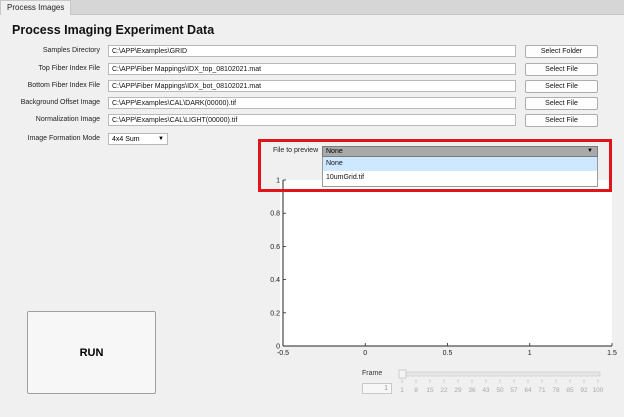 This screenshot has height=417, width=624. I want to click on select-bottom-fiber-file-button: Select File, so click(561, 86).